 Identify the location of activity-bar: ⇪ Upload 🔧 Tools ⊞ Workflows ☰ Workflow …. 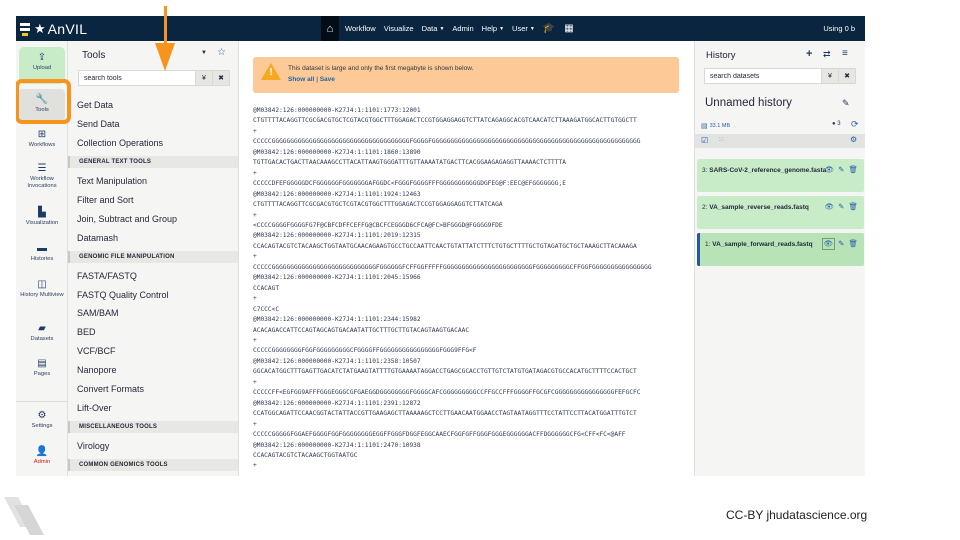
(42, 258).